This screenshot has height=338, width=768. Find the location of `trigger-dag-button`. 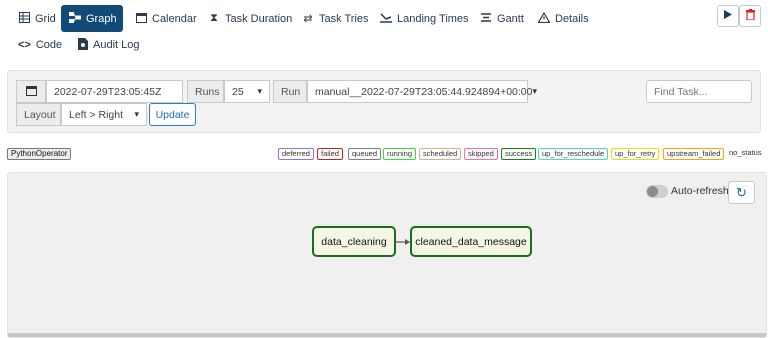

trigger-dag-button is located at coordinates (728, 16).